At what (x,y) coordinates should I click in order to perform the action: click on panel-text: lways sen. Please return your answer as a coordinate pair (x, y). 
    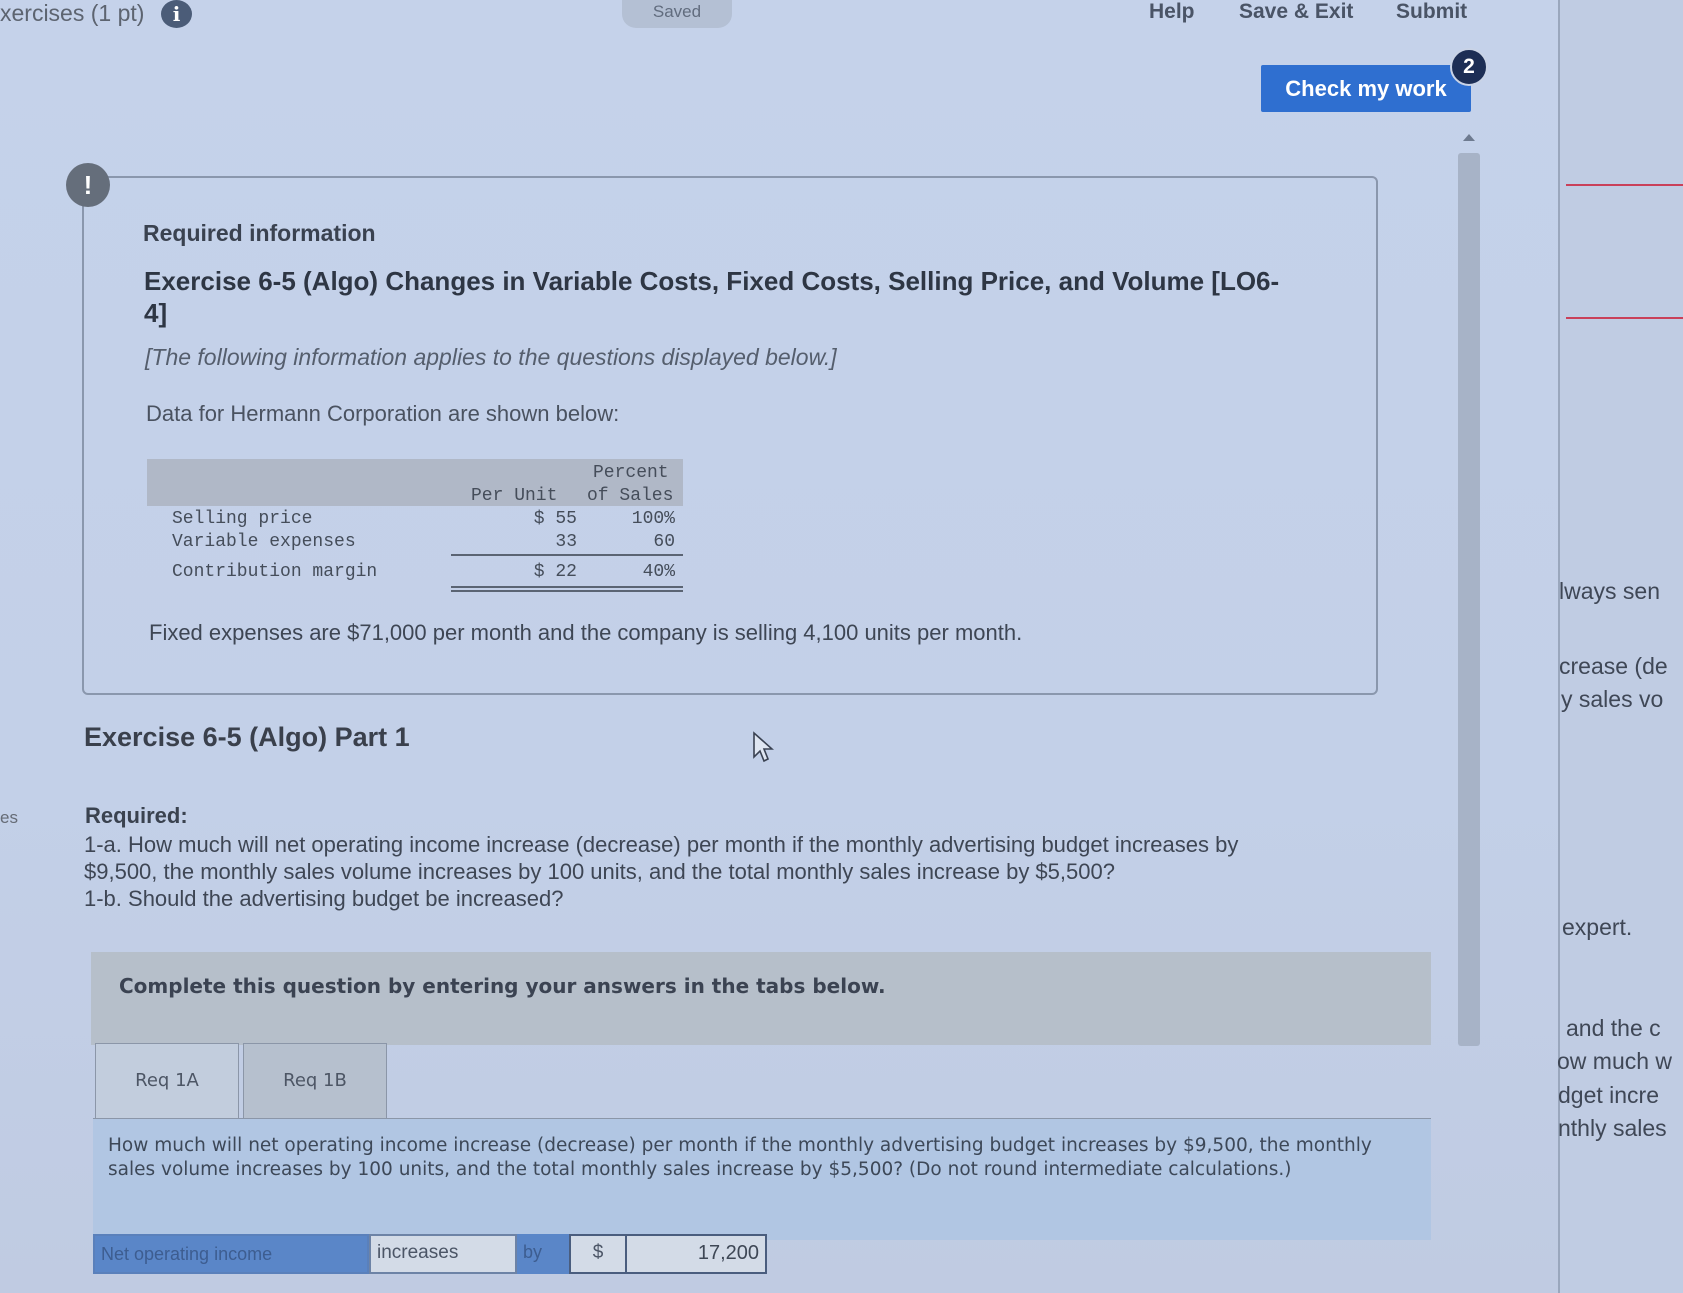
    Looking at the image, I should click on (1609, 591).